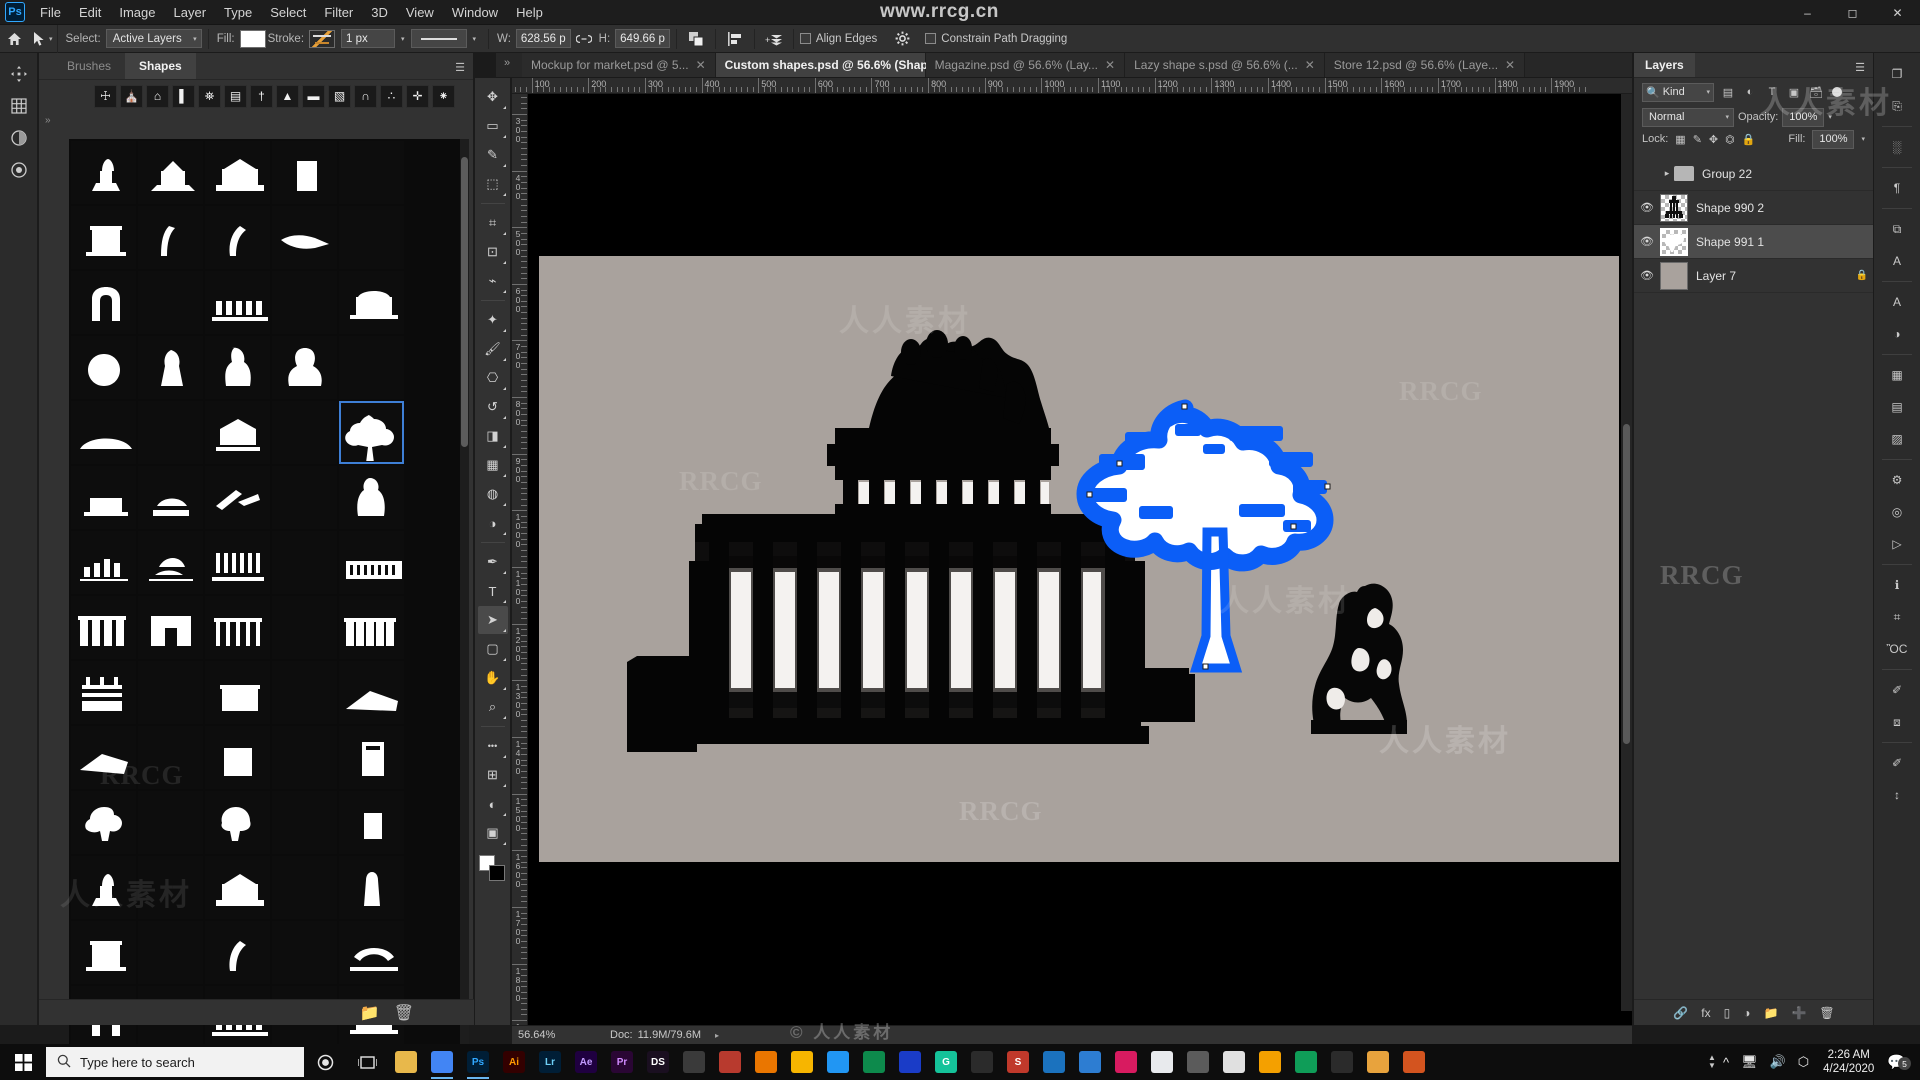  Describe the element at coordinates (368, 38) in the screenshot. I see `stroke-weight-input: 1 px` at that location.